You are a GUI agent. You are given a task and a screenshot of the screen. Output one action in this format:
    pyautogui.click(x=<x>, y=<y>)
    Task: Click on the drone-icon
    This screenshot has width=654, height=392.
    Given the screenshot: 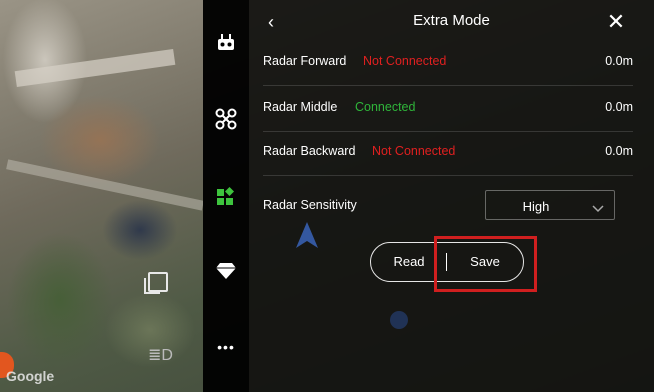 What is the action you would take?
    pyautogui.click(x=226, y=119)
    